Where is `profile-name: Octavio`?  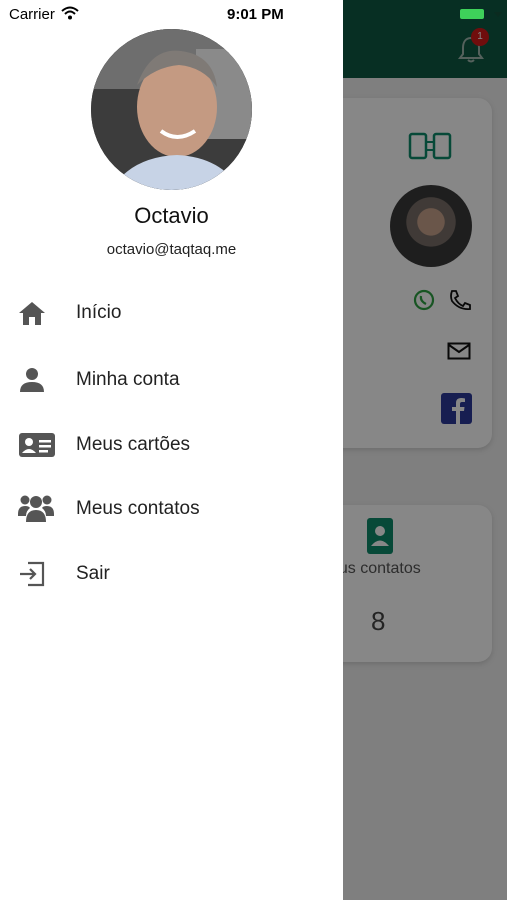 profile-name: Octavio is located at coordinates (171, 215).